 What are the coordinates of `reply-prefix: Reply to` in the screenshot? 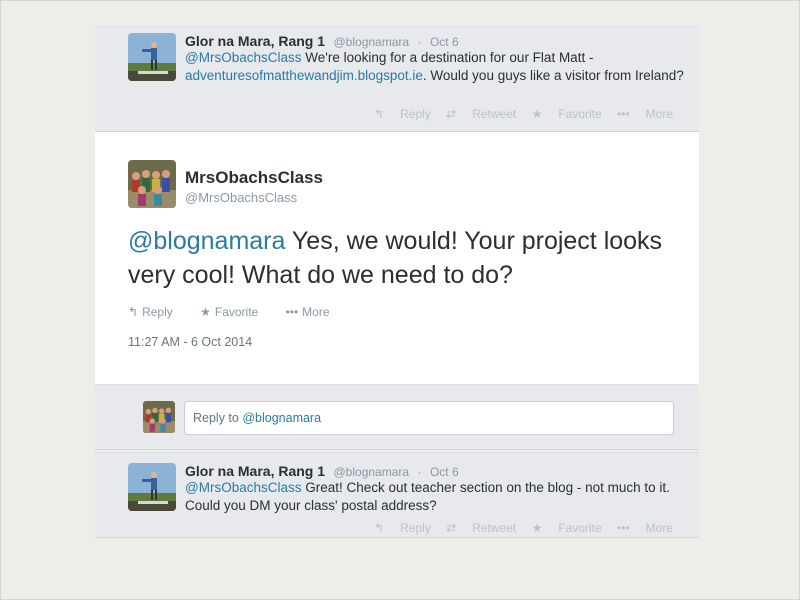 It's located at (218, 418).